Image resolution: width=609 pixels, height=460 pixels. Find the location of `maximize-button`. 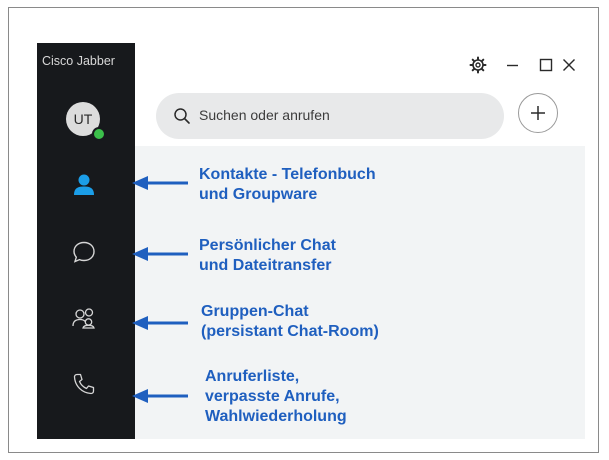

maximize-button is located at coordinates (546, 65).